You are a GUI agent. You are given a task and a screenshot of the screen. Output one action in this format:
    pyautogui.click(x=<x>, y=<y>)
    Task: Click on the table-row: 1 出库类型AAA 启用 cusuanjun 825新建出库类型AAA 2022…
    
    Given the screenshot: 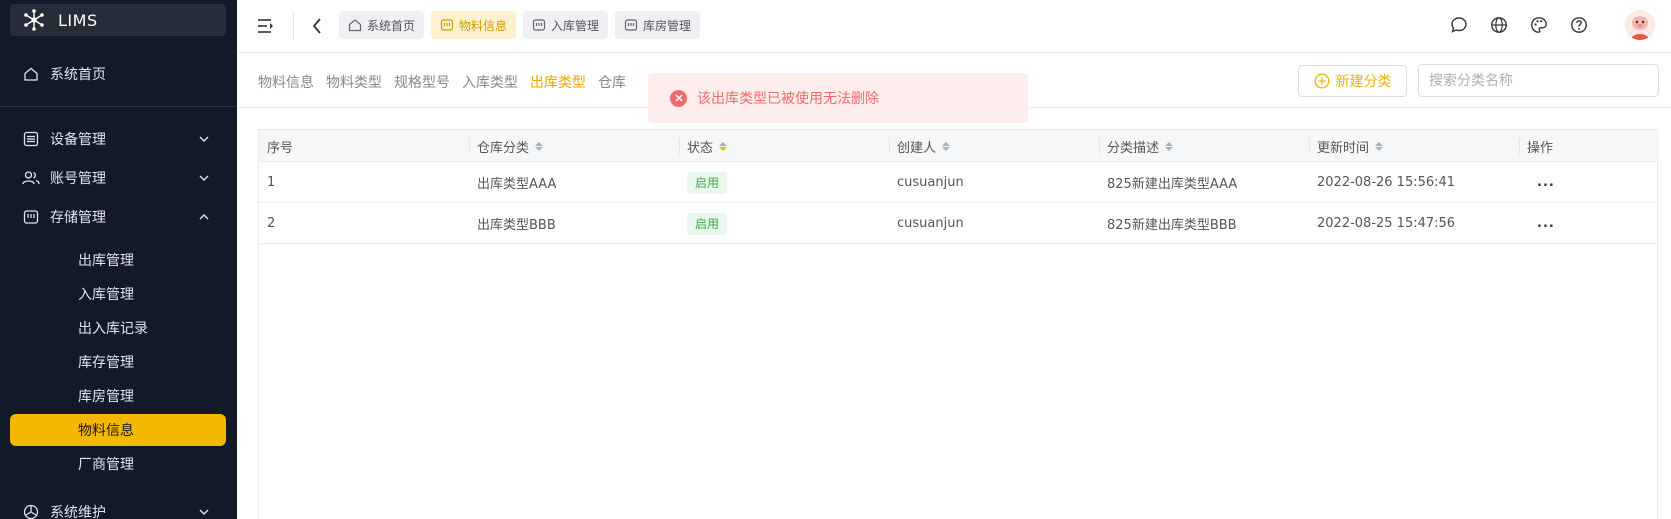 What is the action you would take?
    pyautogui.click(x=958, y=182)
    